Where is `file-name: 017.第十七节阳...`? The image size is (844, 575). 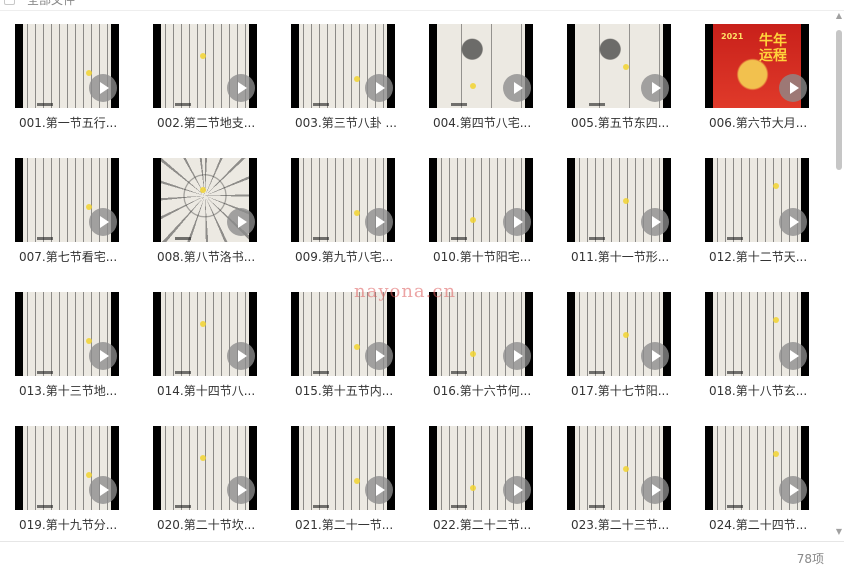 file-name: 017.第十七节阳... is located at coordinates (627, 390).